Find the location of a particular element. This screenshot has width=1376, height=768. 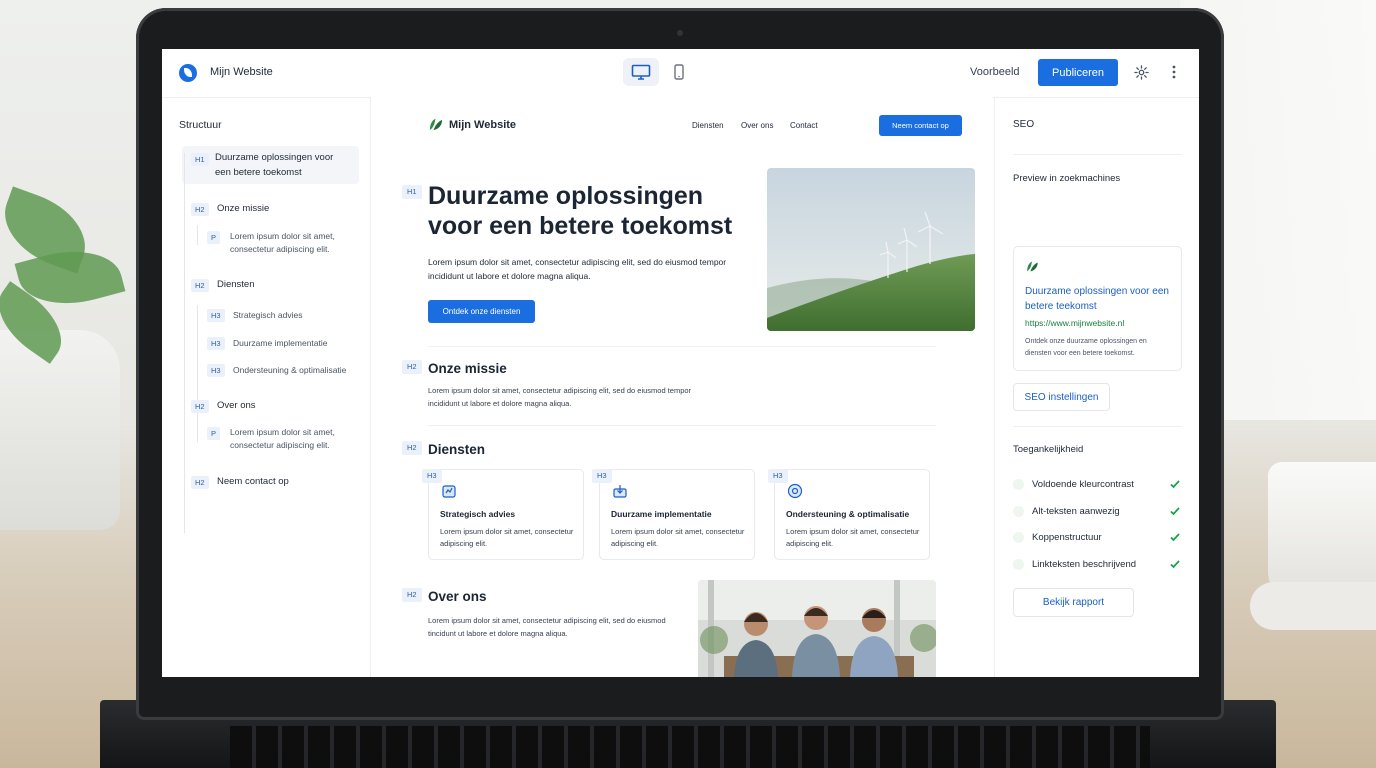

accessibility-check: Koppenstructuur is located at coordinates (1097, 538).